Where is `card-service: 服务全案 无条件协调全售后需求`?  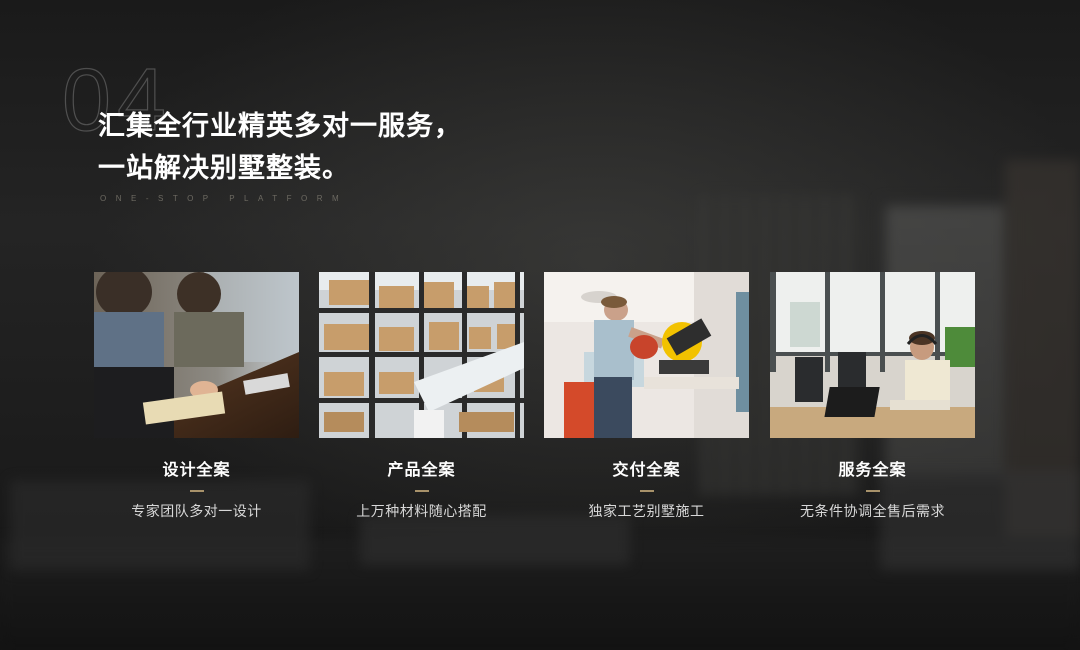
card-service: 服务全案 无条件协调全售后需求 is located at coordinates (872, 396).